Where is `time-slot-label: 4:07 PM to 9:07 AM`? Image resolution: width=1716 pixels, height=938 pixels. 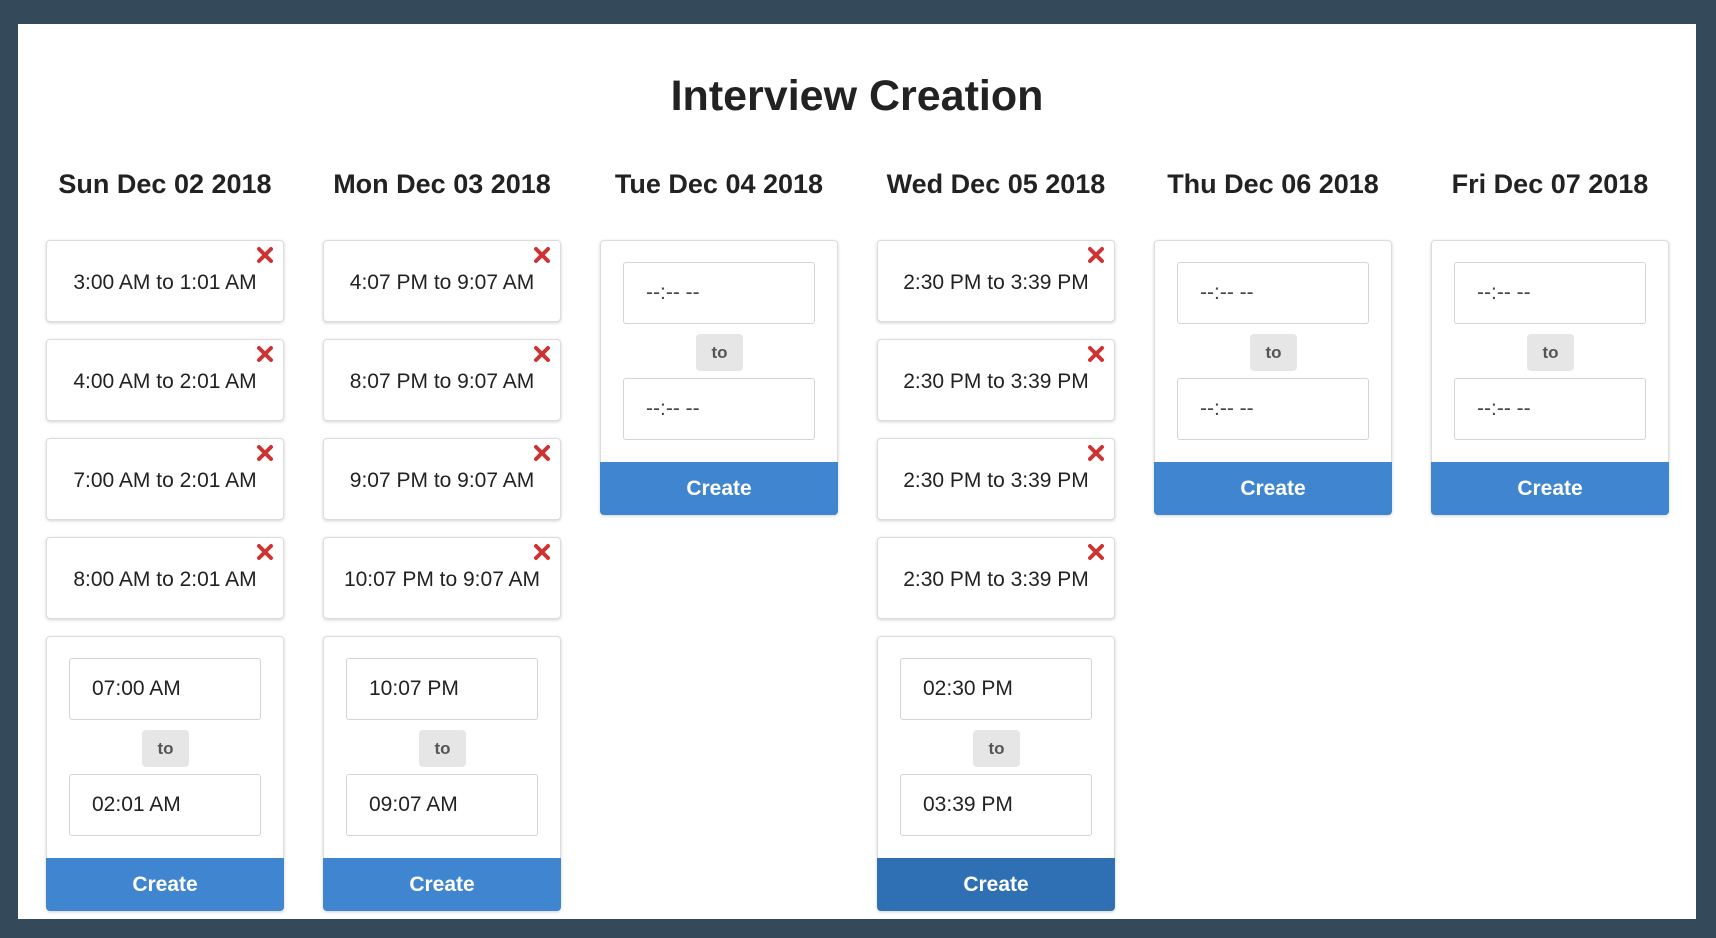 time-slot-label: 4:07 PM to 9:07 AM is located at coordinates (442, 282).